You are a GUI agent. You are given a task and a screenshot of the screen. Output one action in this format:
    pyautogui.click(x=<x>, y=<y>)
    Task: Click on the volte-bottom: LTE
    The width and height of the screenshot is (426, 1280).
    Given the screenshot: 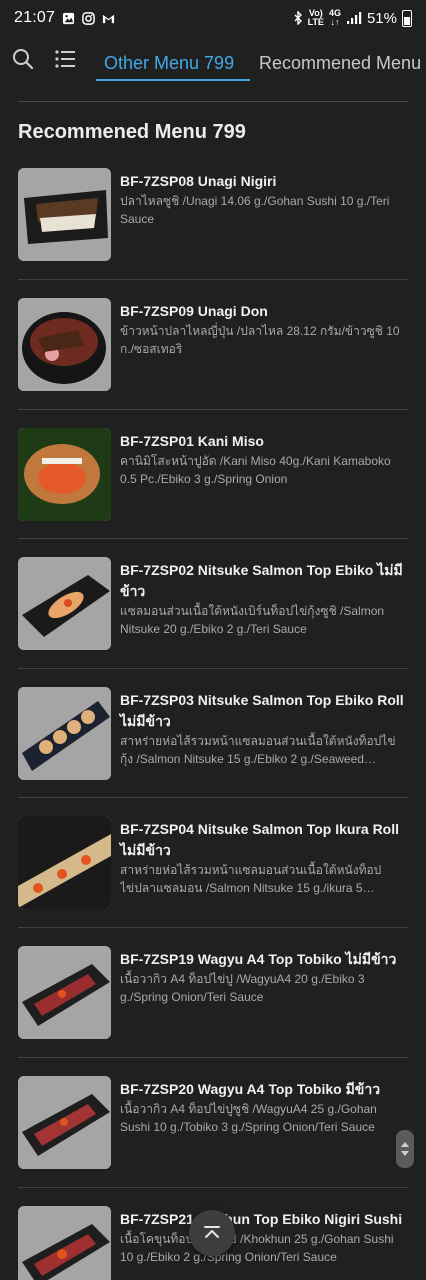 What is the action you would take?
    pyautogui.click(x=315, y=22)
    